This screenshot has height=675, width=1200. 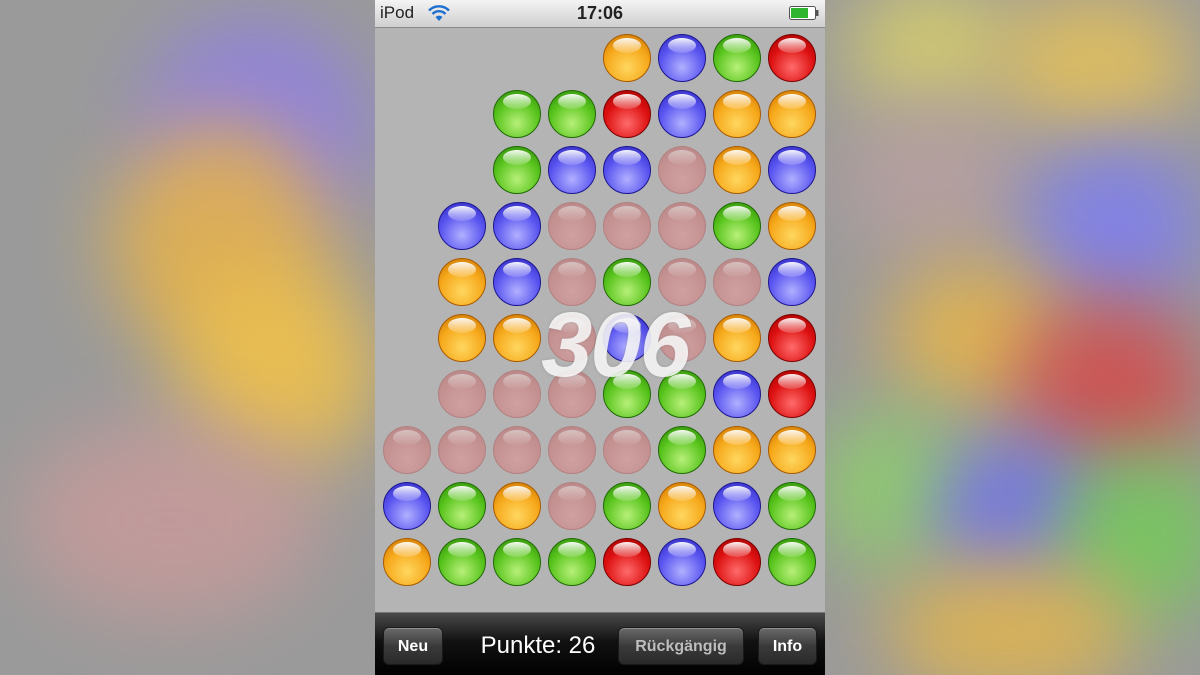 I want to click on undo-button: Rückgängig, so click(x=681, y=646).